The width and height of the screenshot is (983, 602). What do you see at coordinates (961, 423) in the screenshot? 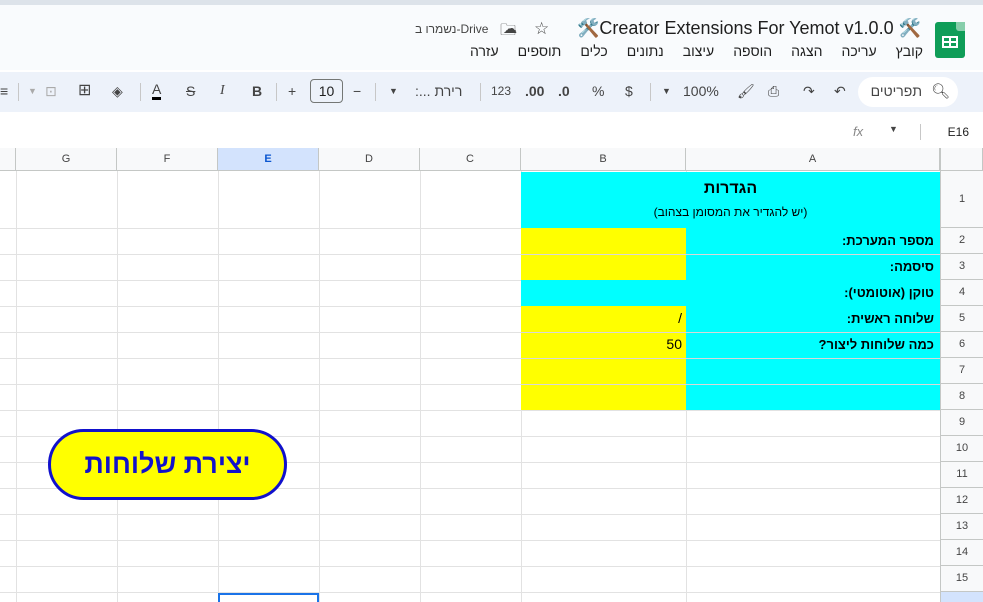
I see `row-header-9: 9` at bounding box center [961, 423].